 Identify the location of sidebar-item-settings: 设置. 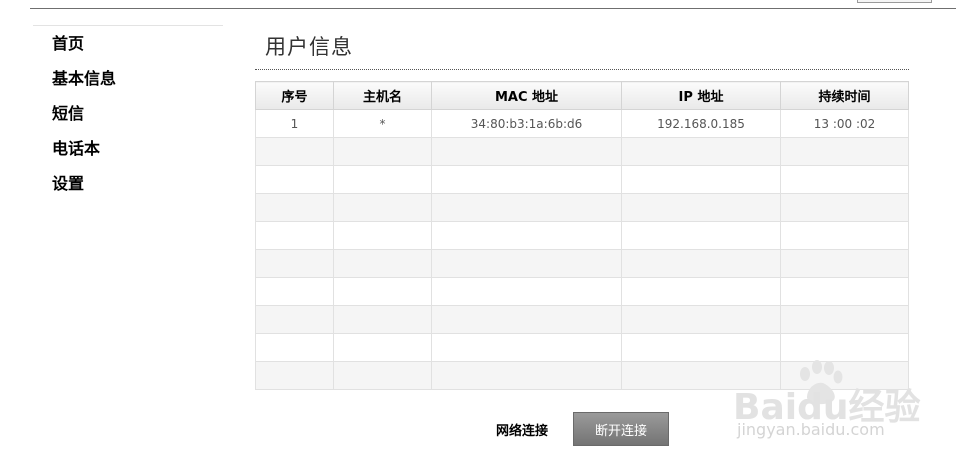
(128, 184).